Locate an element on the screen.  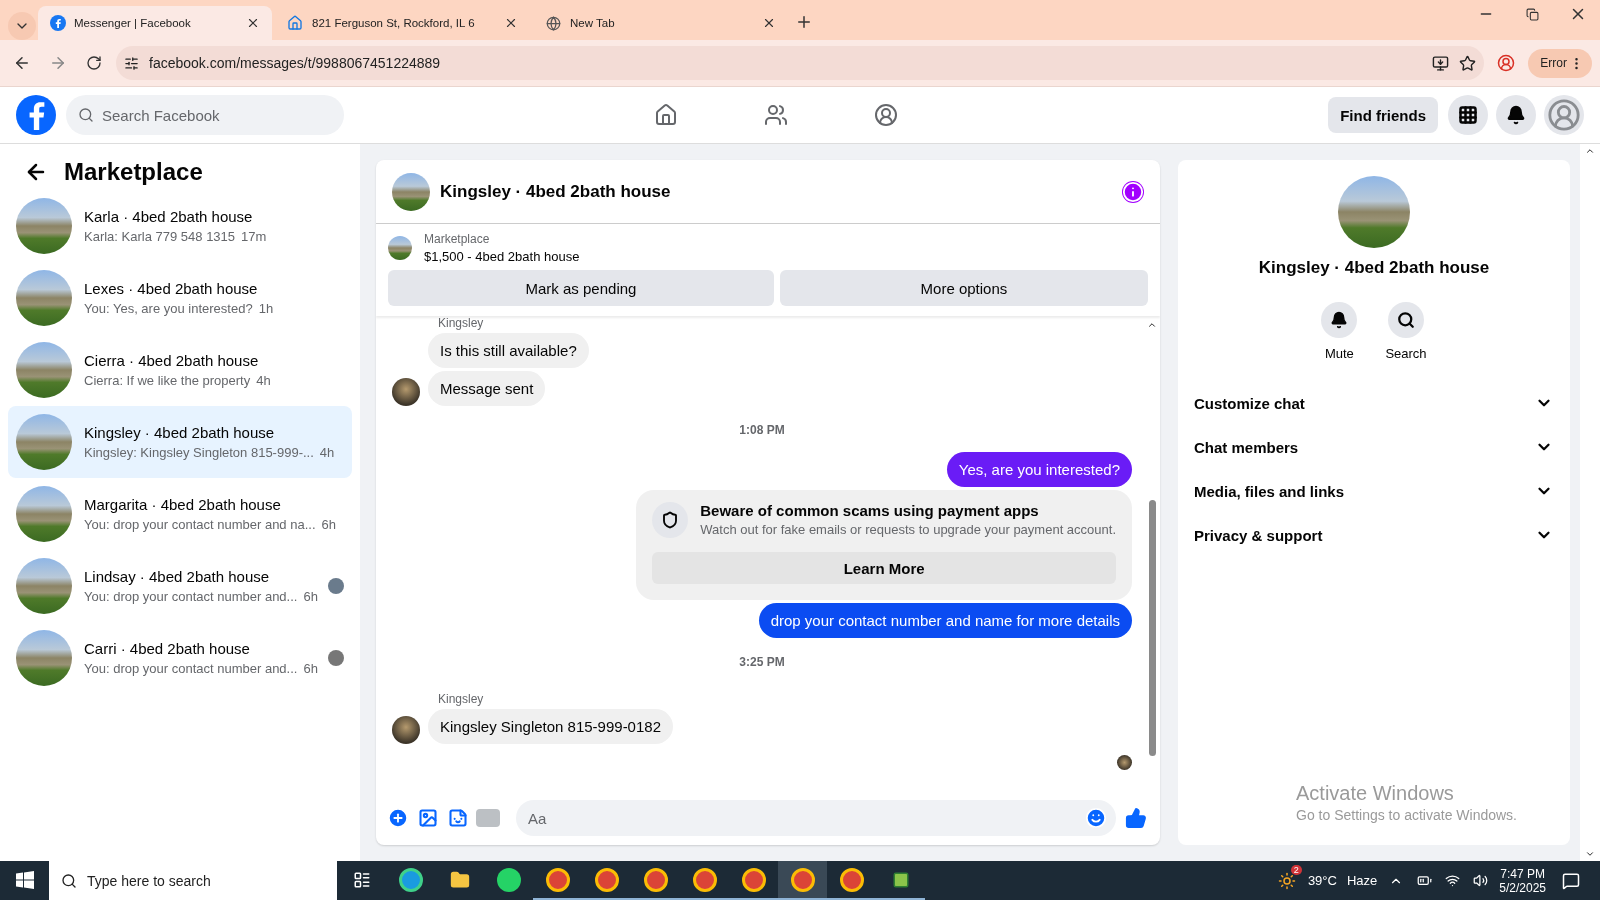
contact-title: Kingsley · 4bed 2bath house is located at coordinates (1374, 268).